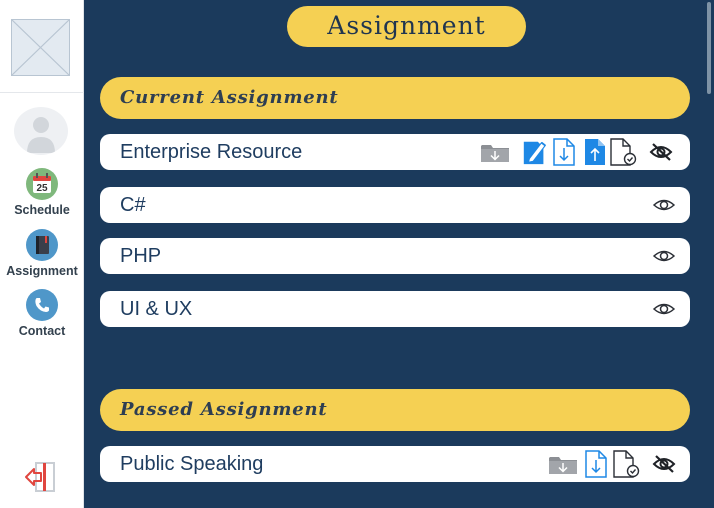 The width and height of the screenshot is (714, 508). What do you see at coordinates (535, 152) in the screenshot?
I see `edit-document-icon` at bounding box center [535, 152].